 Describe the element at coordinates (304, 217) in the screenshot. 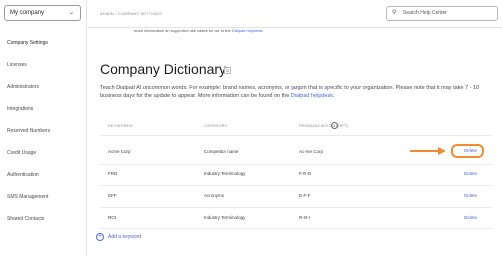

I see `row-pronunciation: R-O-I` at that location.